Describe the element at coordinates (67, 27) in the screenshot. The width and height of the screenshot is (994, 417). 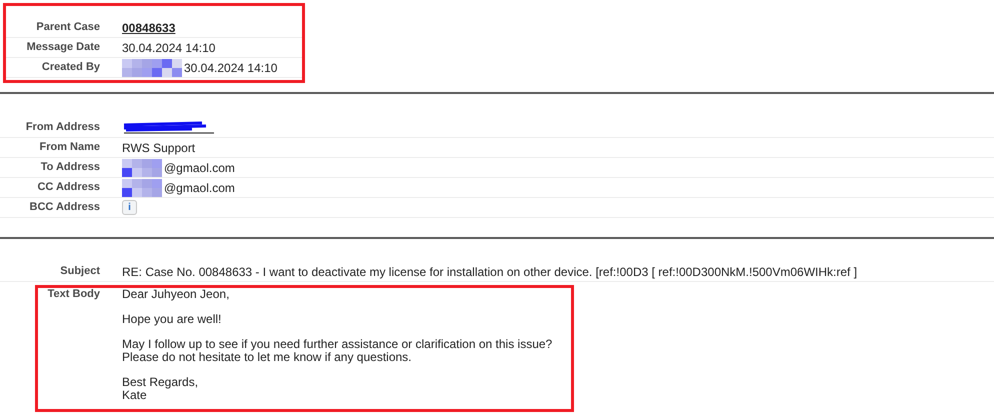
I see `field-label: Parent Case` at that location.